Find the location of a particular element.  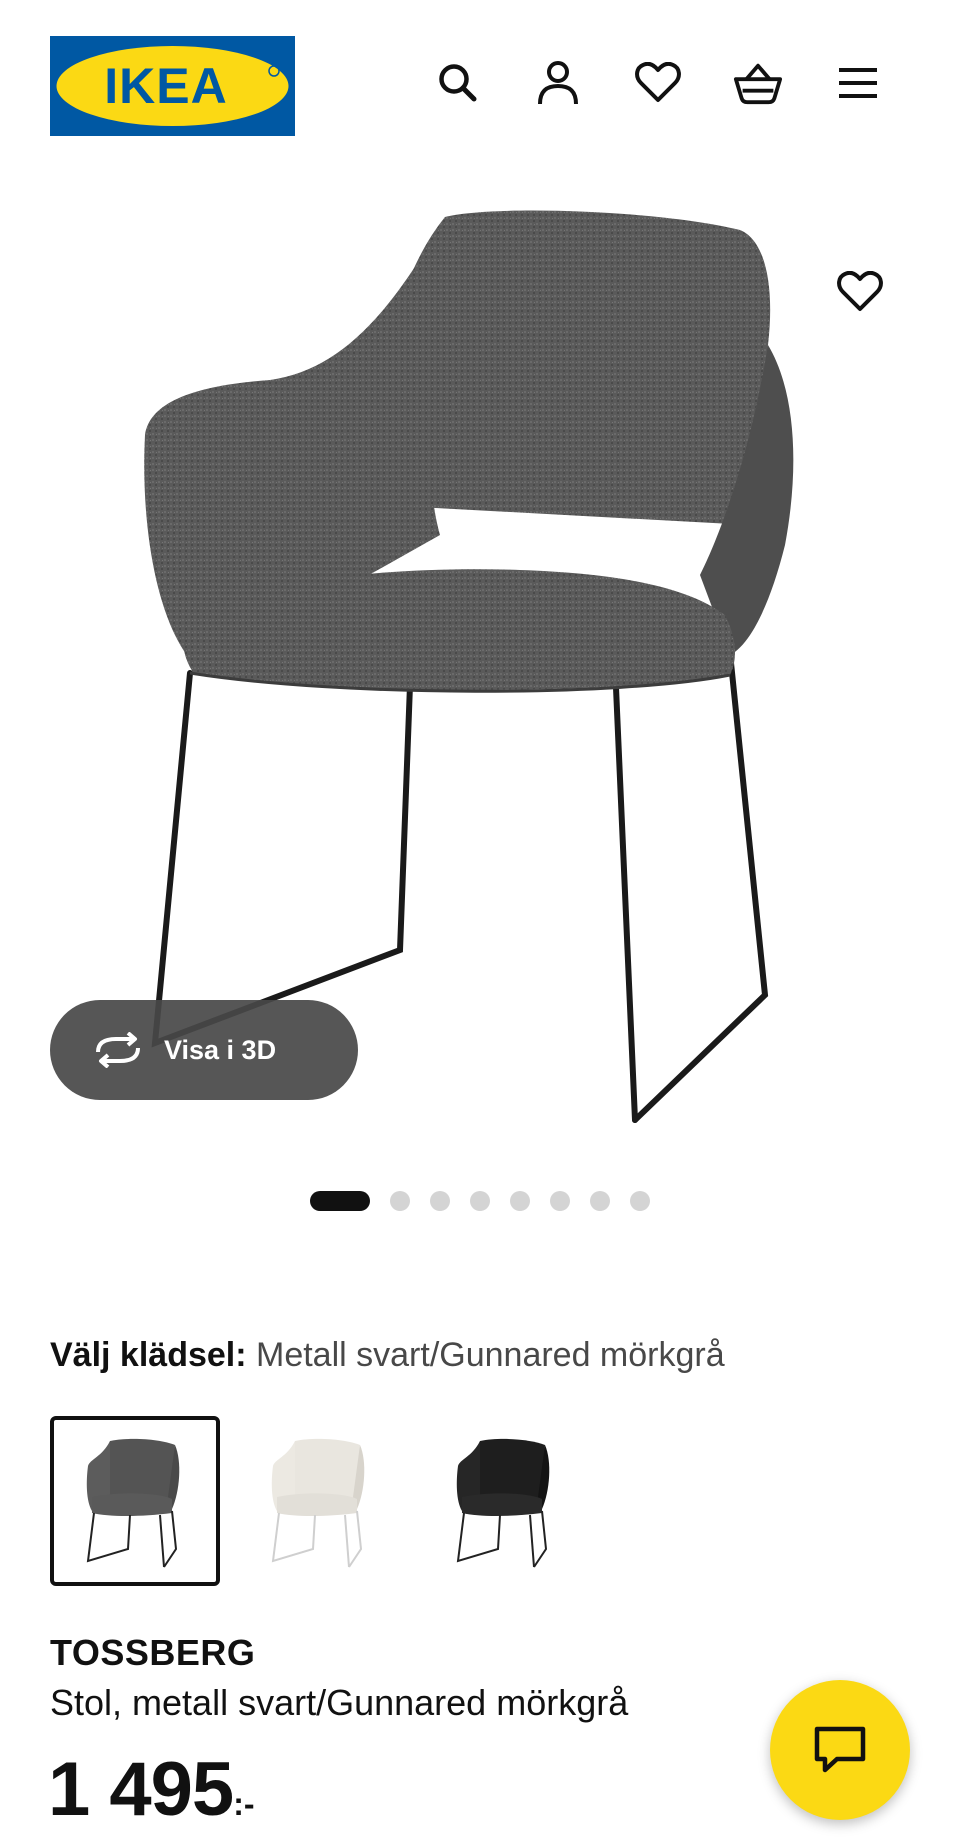

logo-text: IKEA is located at coordinates (165, 86).